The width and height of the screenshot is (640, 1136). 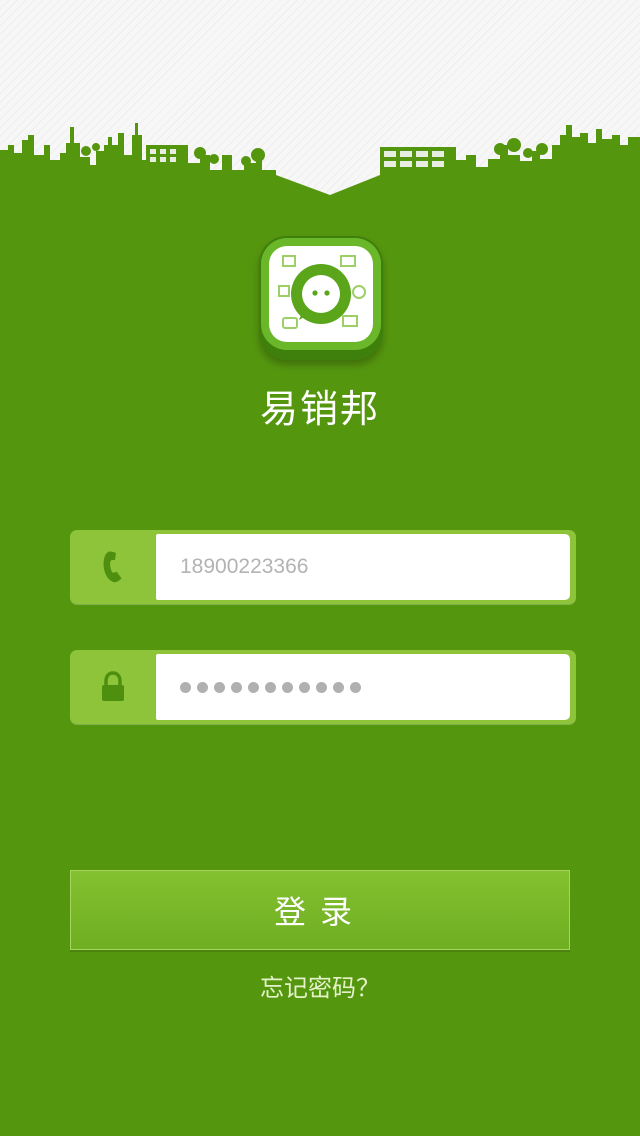 I want to click on login-button: 登录, so click(x=320, y=910).